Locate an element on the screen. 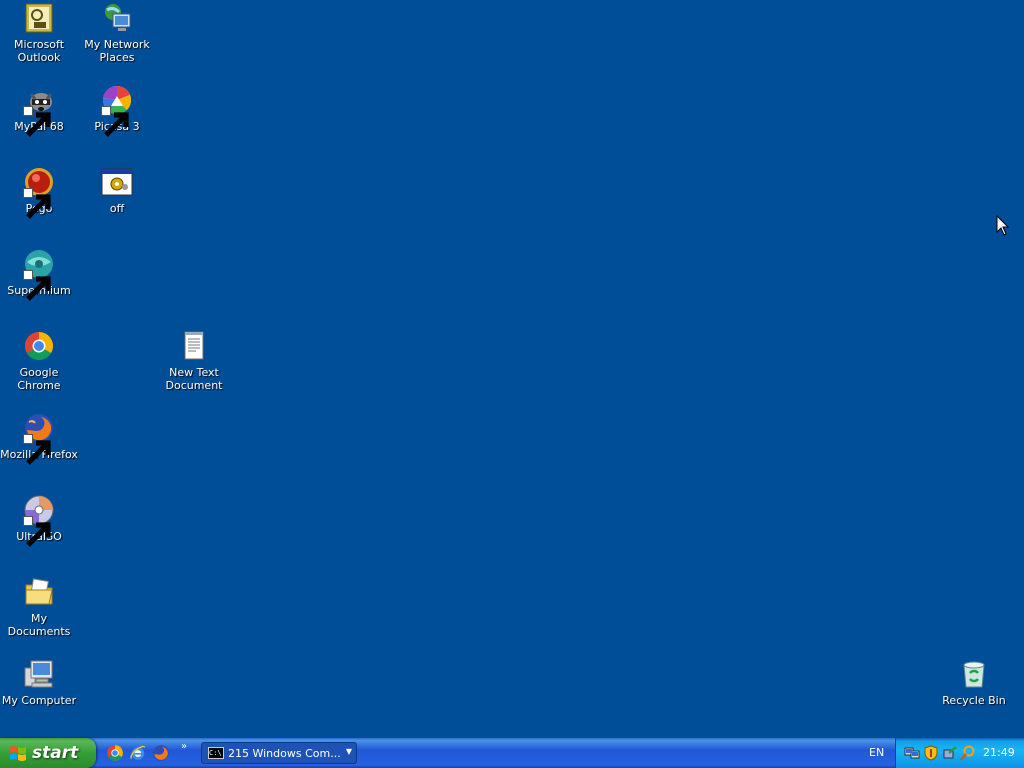 This screenshot has width=1024, height=768. tray-security is located at coordinates (931, 753).